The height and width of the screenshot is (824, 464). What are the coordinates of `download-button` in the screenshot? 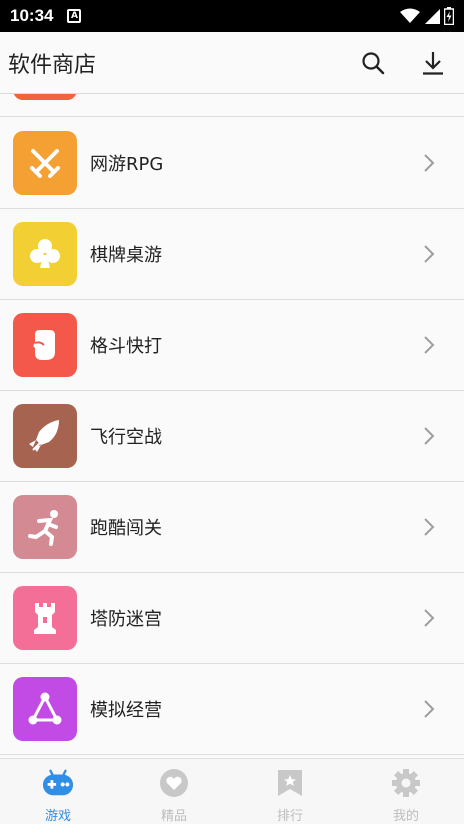 It's located at (433, 63).